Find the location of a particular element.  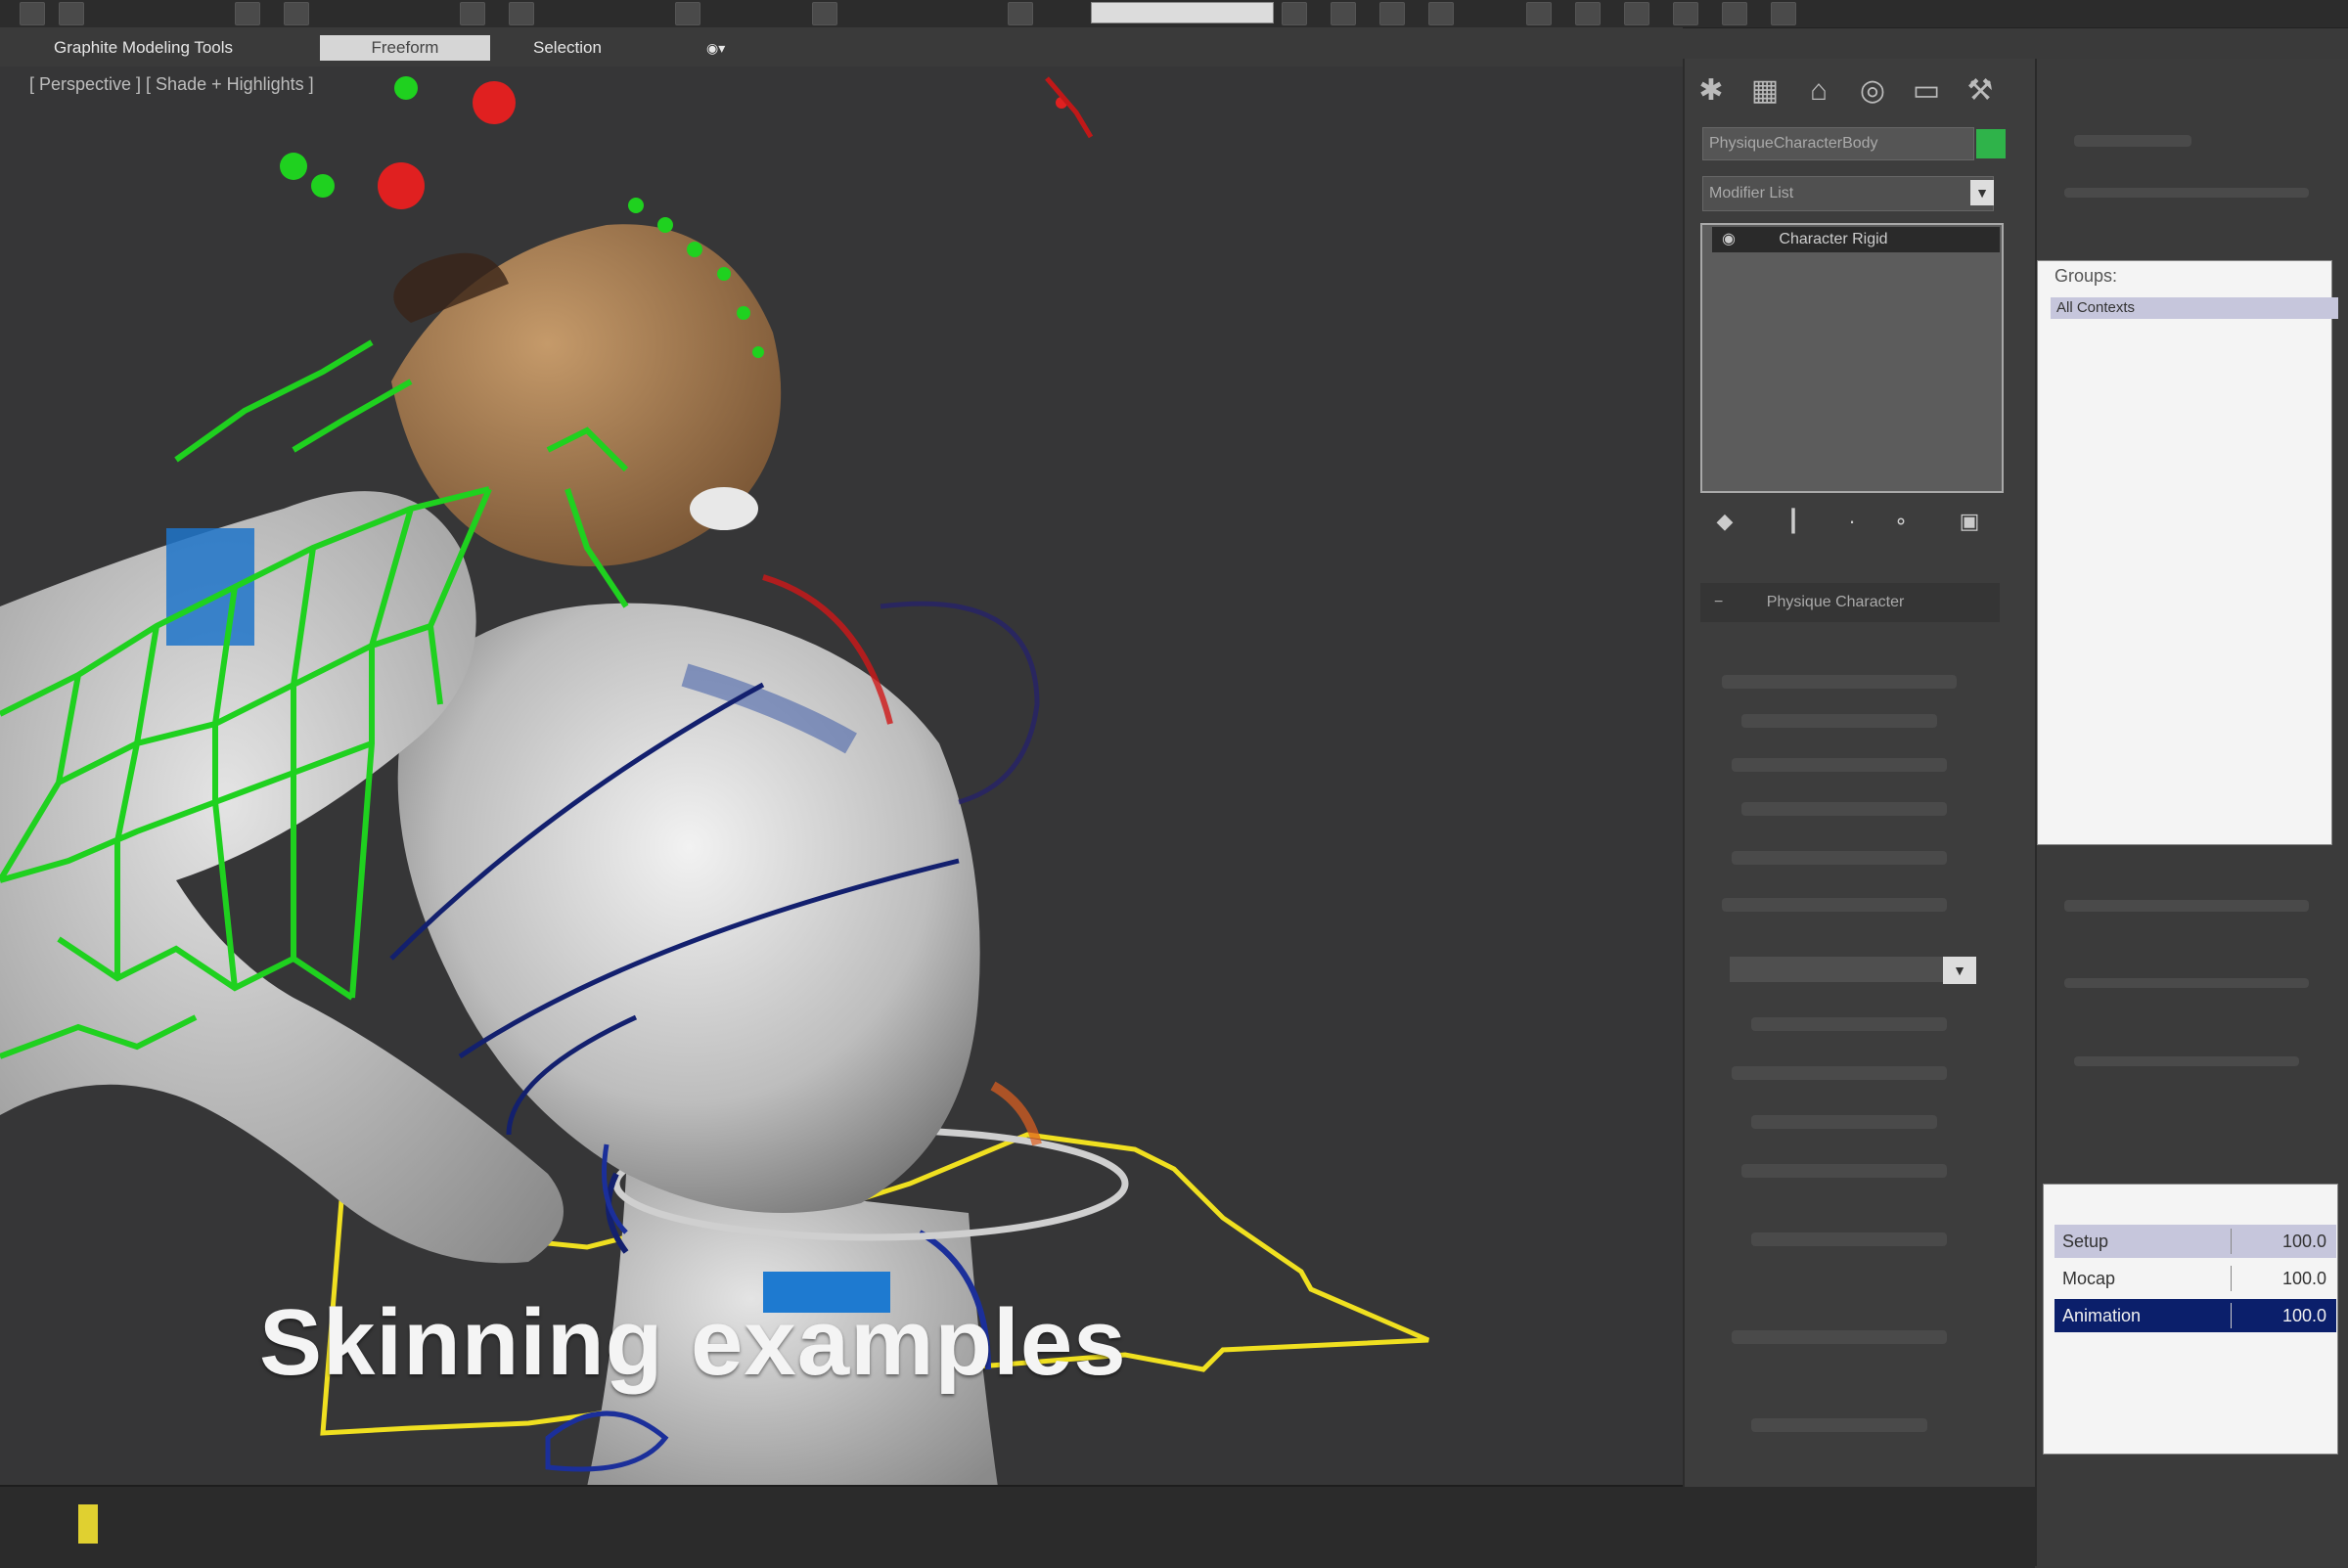

stack-toolbar: ◆ ┃ · ∘ ▣ is located at coordinates (1850, 523).